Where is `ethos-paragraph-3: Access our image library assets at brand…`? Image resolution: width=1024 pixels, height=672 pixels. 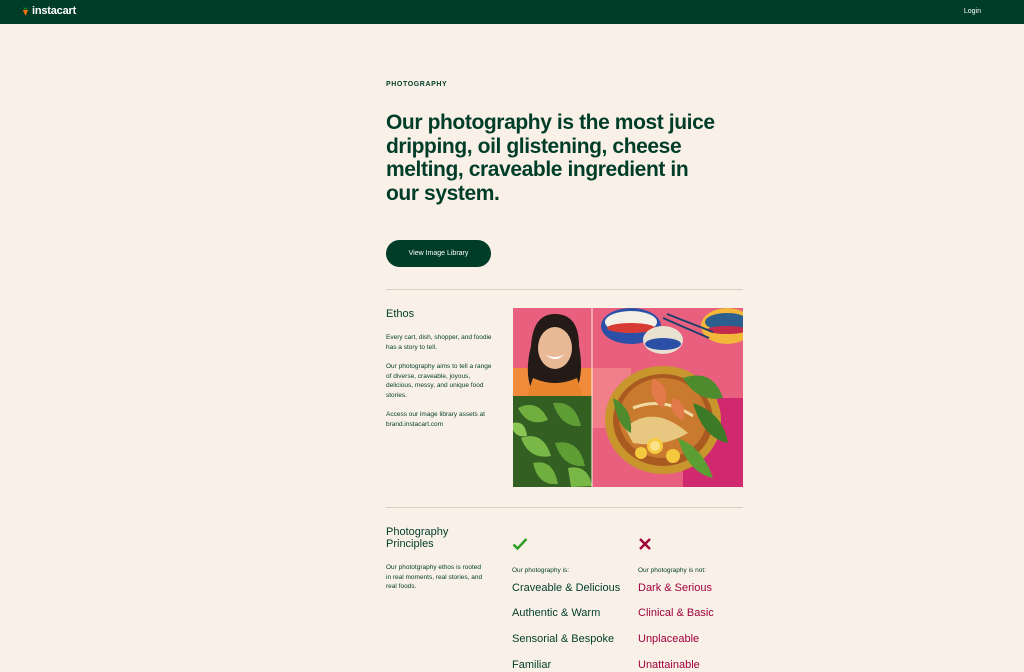
ethos-paragraph-3: Access our image library assets at brand… is located at coordinates (435, 419).